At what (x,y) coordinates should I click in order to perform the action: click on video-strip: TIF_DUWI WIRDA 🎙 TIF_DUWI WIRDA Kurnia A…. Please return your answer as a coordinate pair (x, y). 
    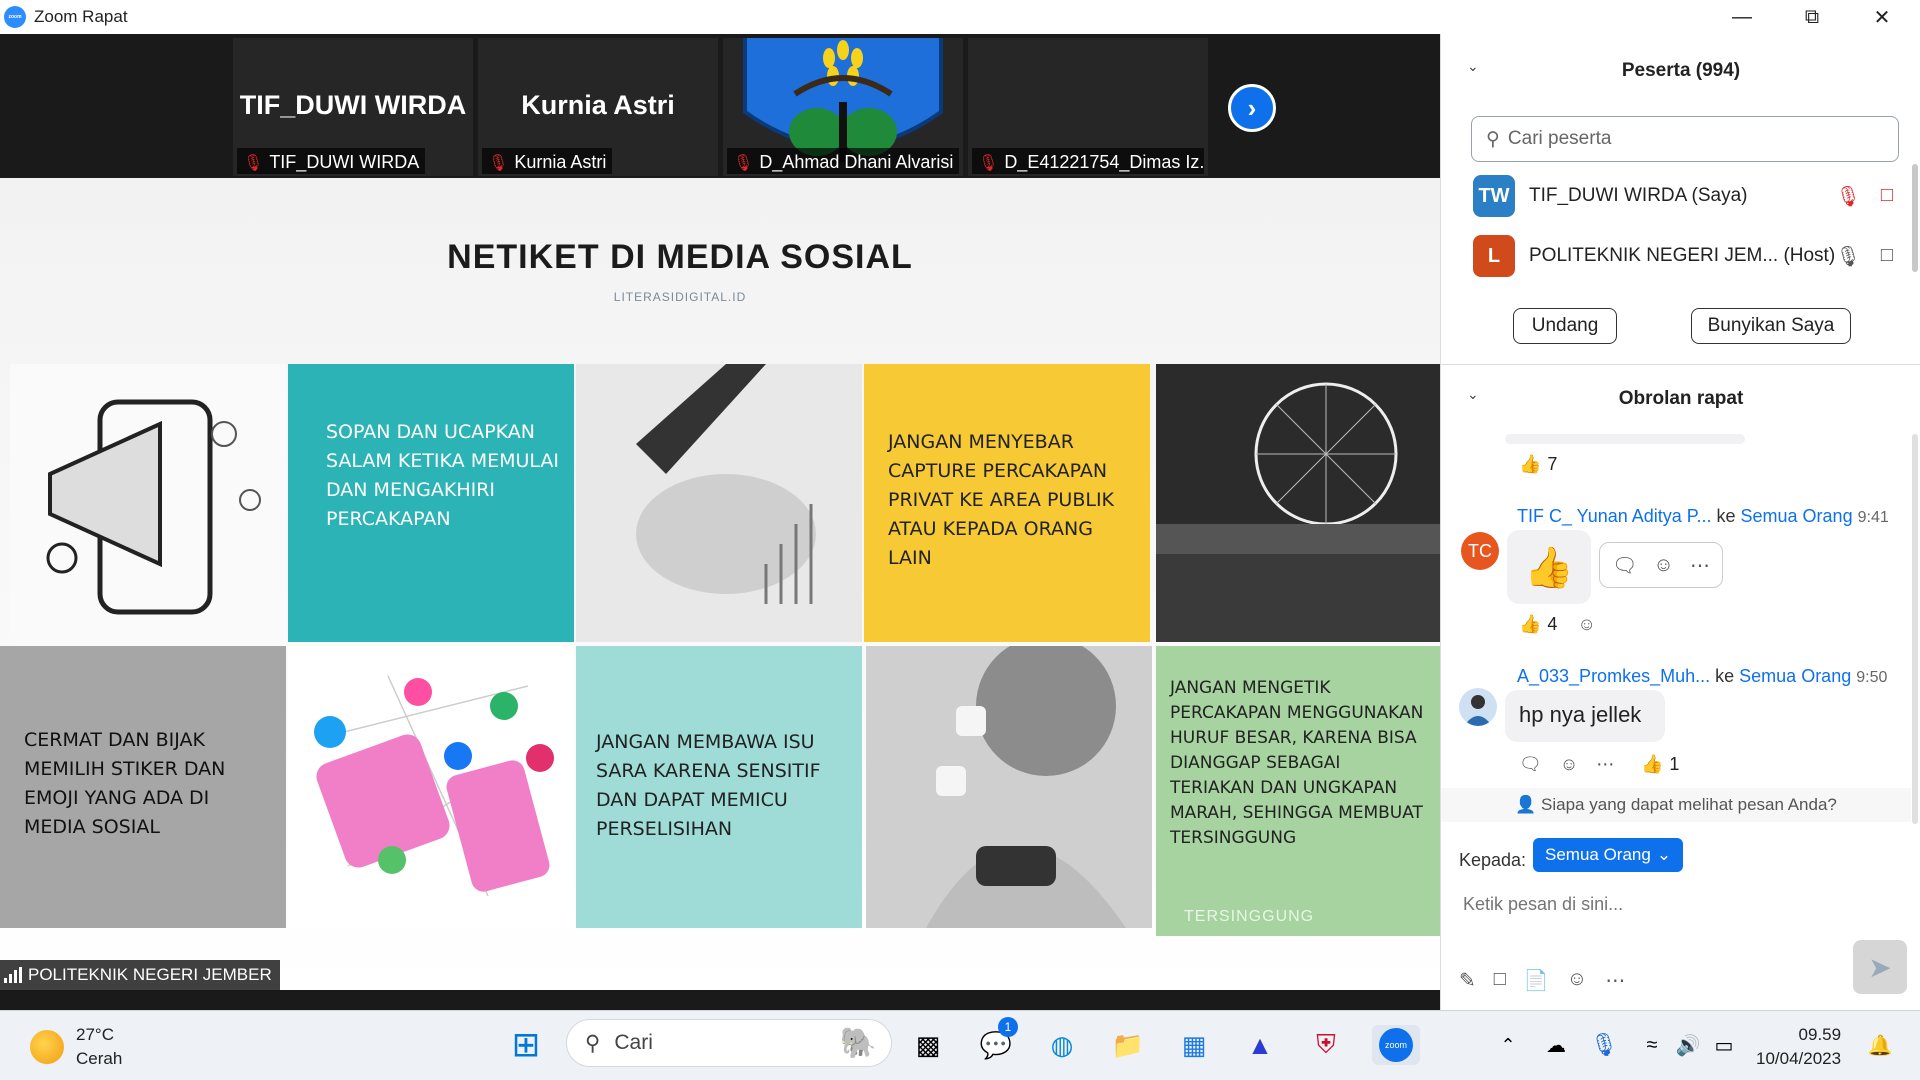
    Looking at the image, I should click on (720, 106).